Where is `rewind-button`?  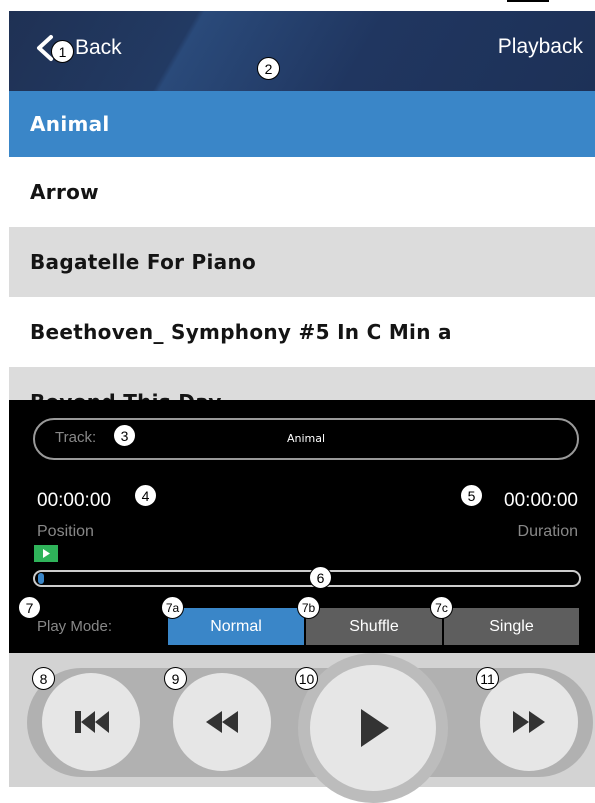 rewind-button is located at coordinates (222, 722).